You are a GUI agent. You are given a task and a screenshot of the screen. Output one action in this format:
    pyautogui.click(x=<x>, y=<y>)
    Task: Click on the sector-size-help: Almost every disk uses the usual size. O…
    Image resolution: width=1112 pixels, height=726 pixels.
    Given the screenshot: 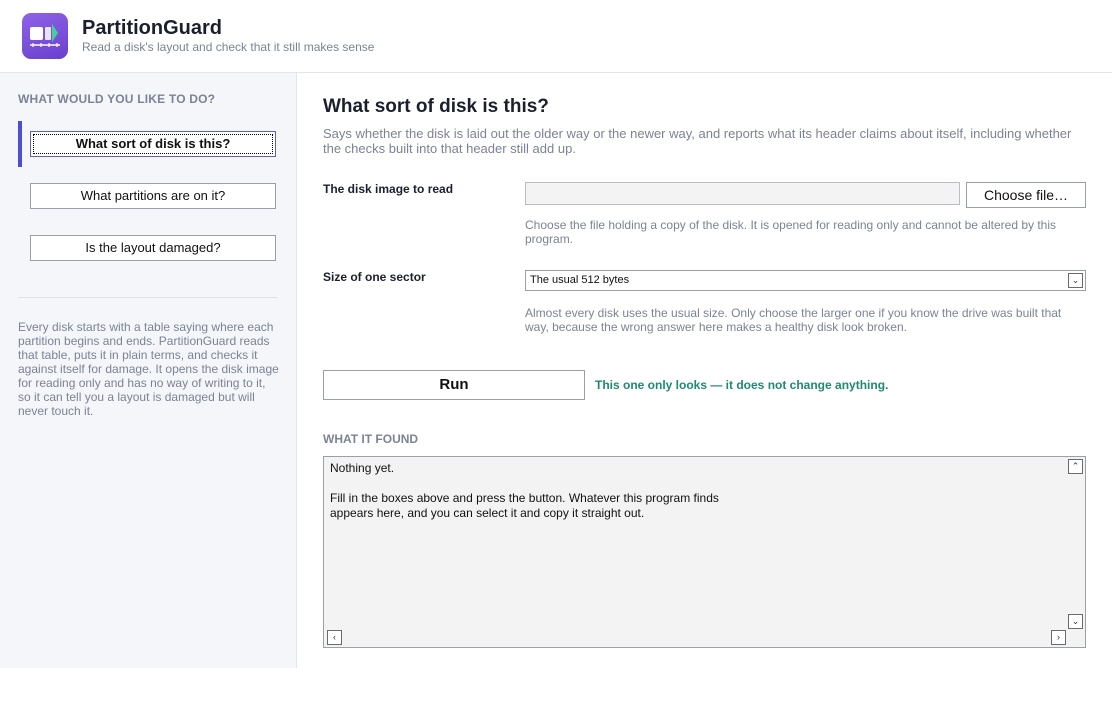 What is the action you would take?
    pyautogui.click(x=793, y=320)
    